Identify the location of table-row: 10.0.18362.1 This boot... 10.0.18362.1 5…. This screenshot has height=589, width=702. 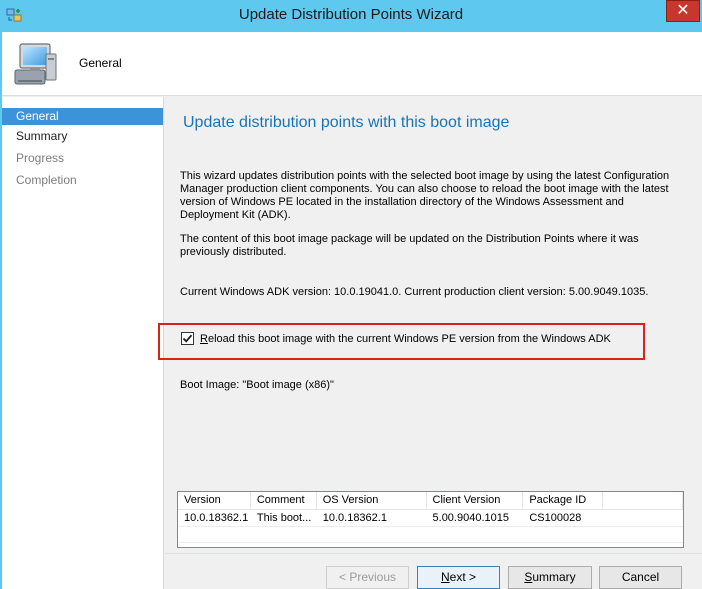
(430, 518).